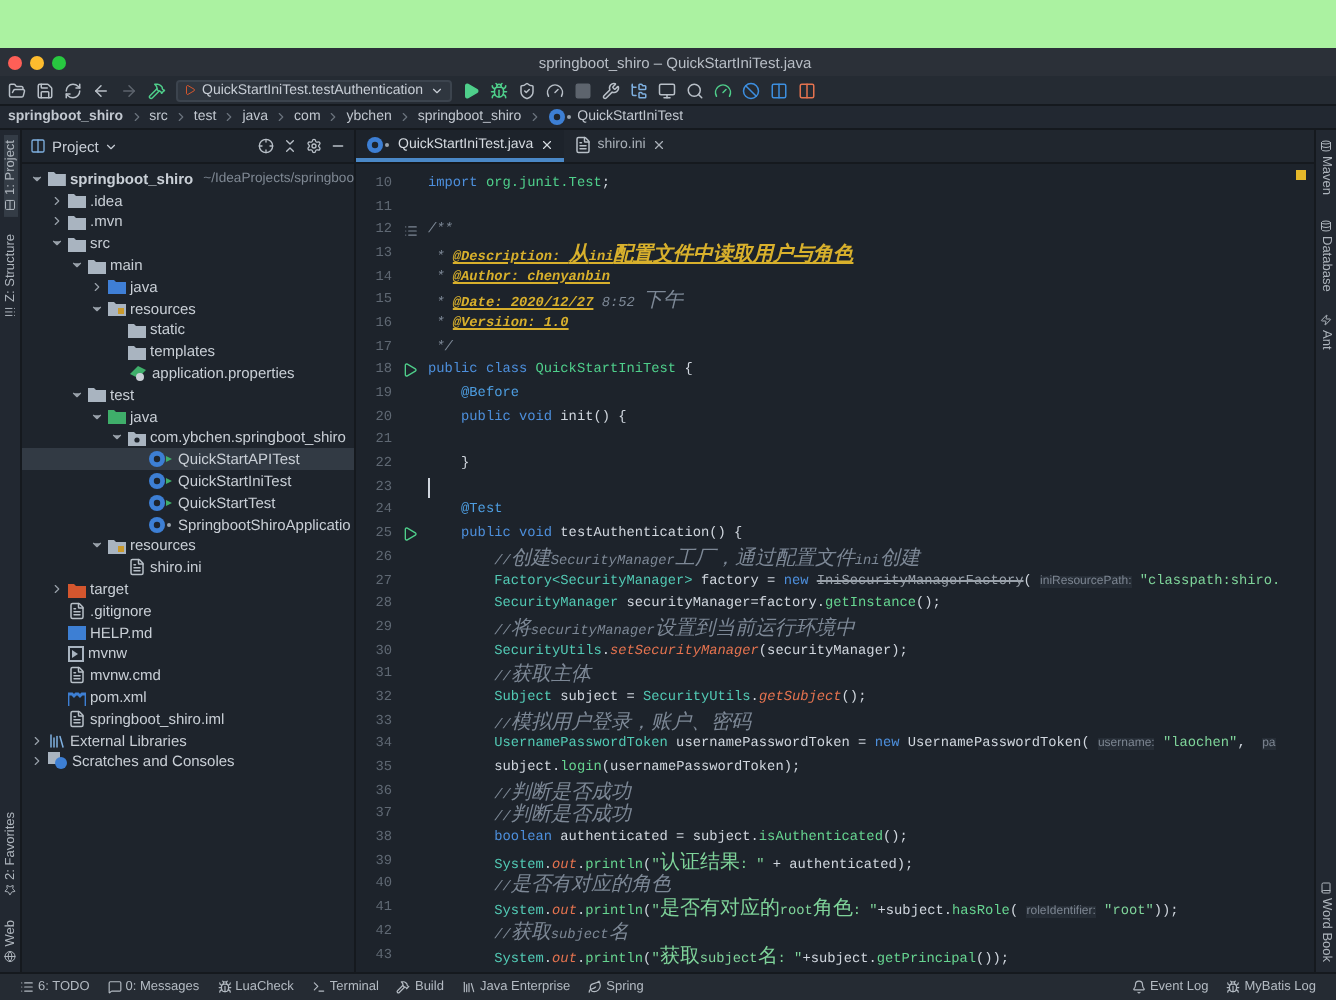 This screenshot has width=1336, height=1000. I want to click on project-structure-icon, so click(638, 90).